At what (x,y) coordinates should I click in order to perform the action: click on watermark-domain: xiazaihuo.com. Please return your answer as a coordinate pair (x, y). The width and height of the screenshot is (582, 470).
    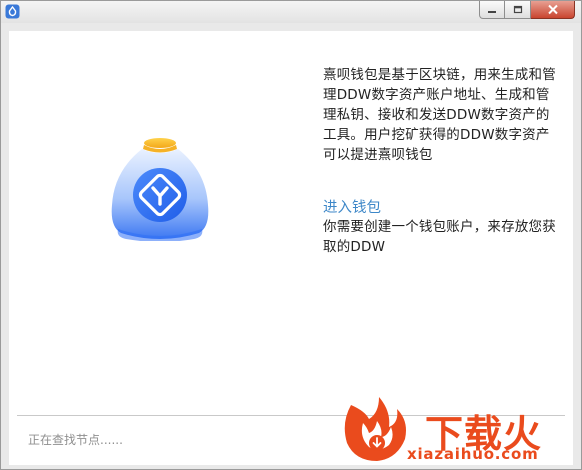
    Looking at the image, I should click on (473, 454).